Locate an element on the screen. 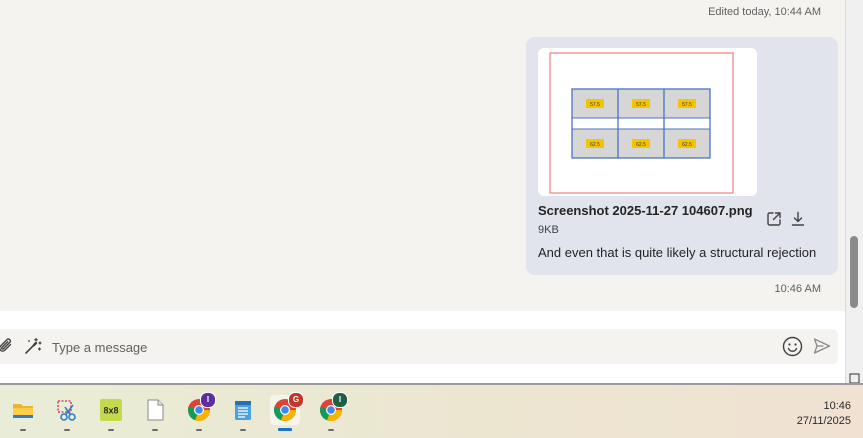 This screenshot has height=438, width=863. app-8x8-icon: 8x8 is located at coordinates (111, 410).